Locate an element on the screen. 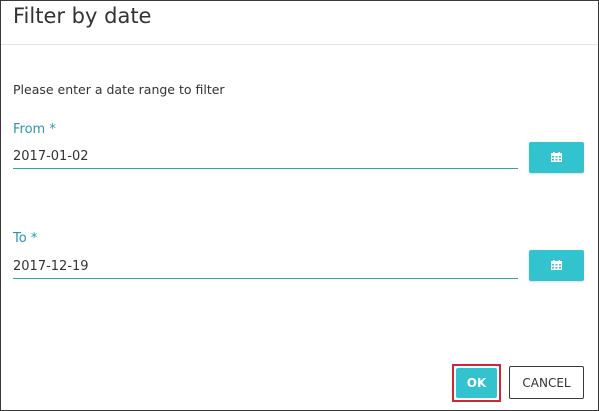  to-date-input is located at coordinates (265, 266).